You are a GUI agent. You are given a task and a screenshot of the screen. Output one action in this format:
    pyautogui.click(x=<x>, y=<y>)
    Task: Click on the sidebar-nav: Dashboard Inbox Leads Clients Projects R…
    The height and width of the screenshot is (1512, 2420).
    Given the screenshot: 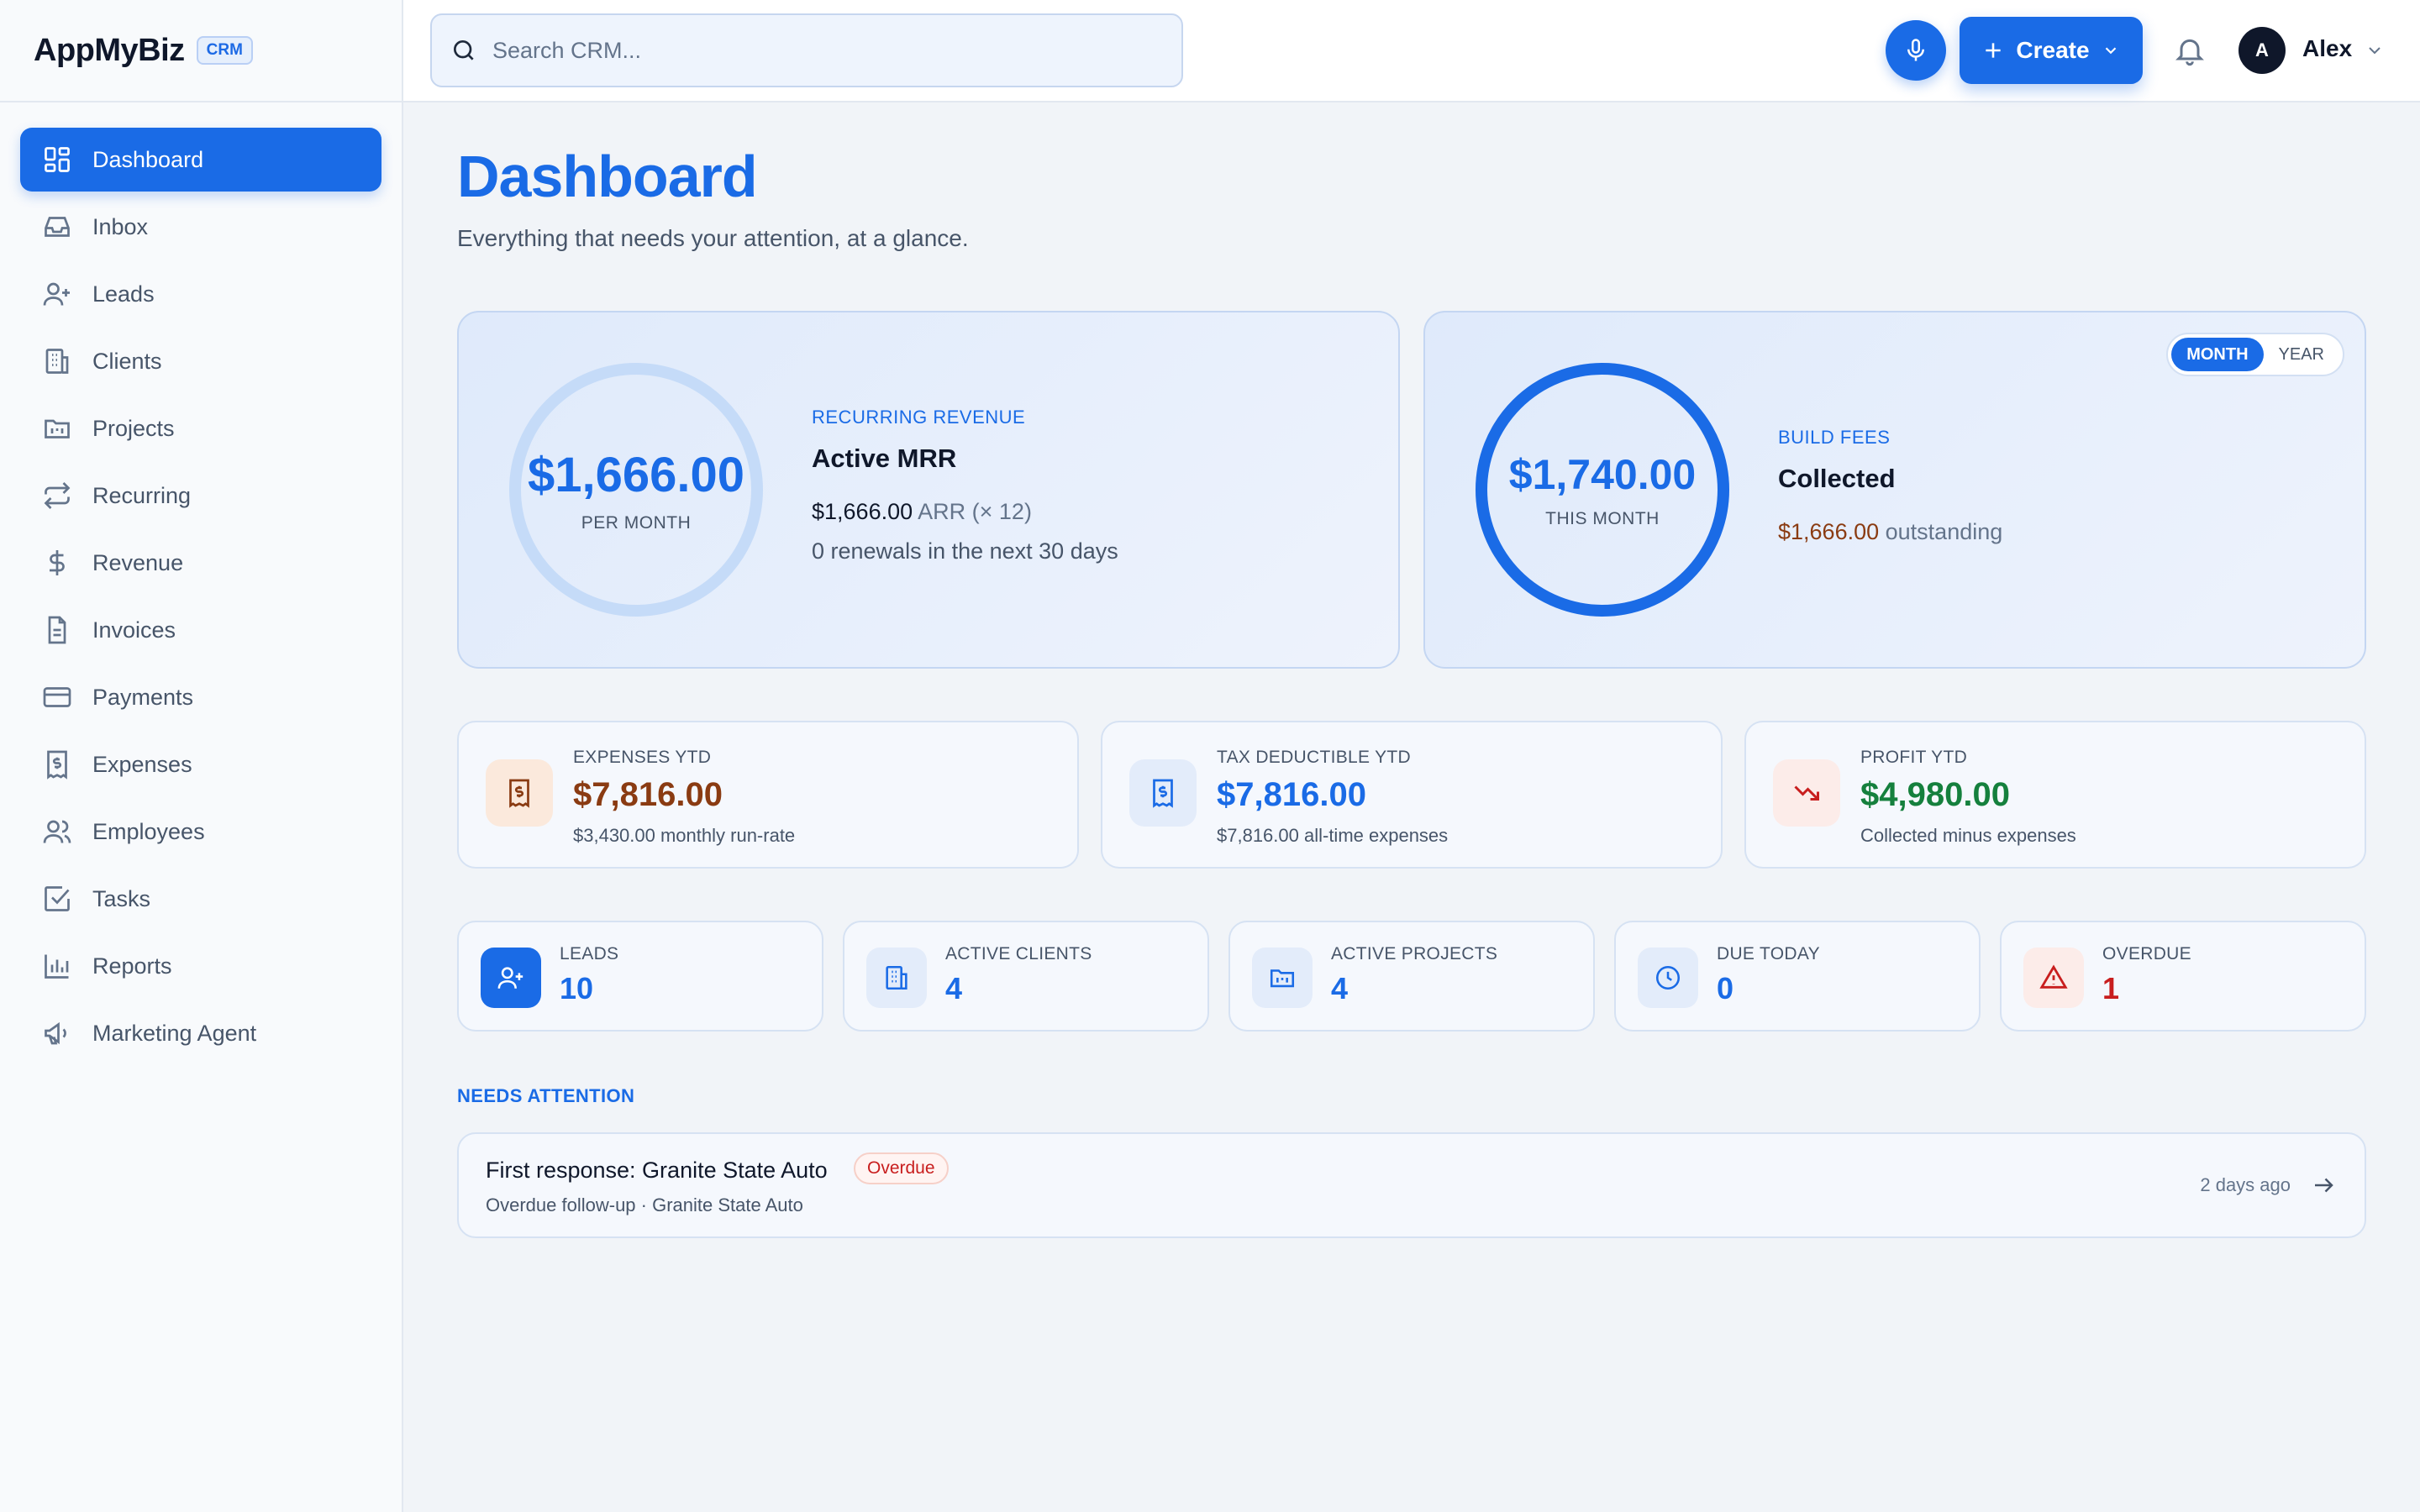 What is the action you would take?
    pyautogui.click(x=201, y=583)
    